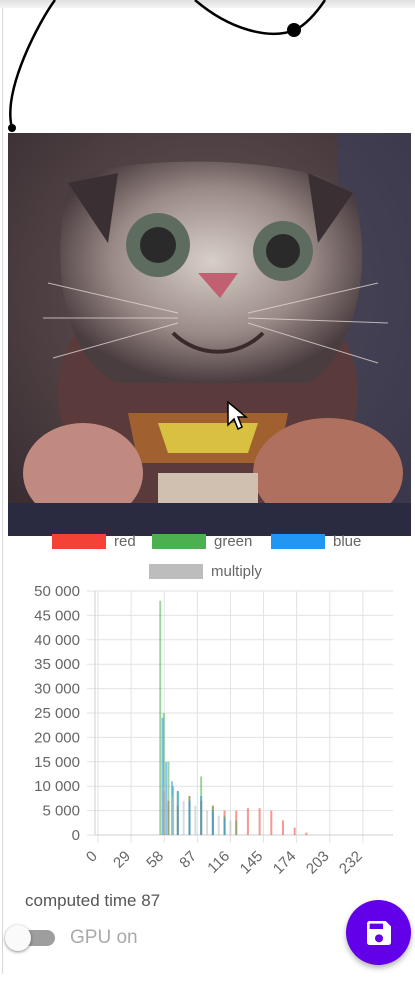 The width and height of the screenshot is (415, 981). What do you see at coordinates (104, 937) in the screenshot?
I see `gpu-toggle-label: GPU on` at bounding box center [104, 937].